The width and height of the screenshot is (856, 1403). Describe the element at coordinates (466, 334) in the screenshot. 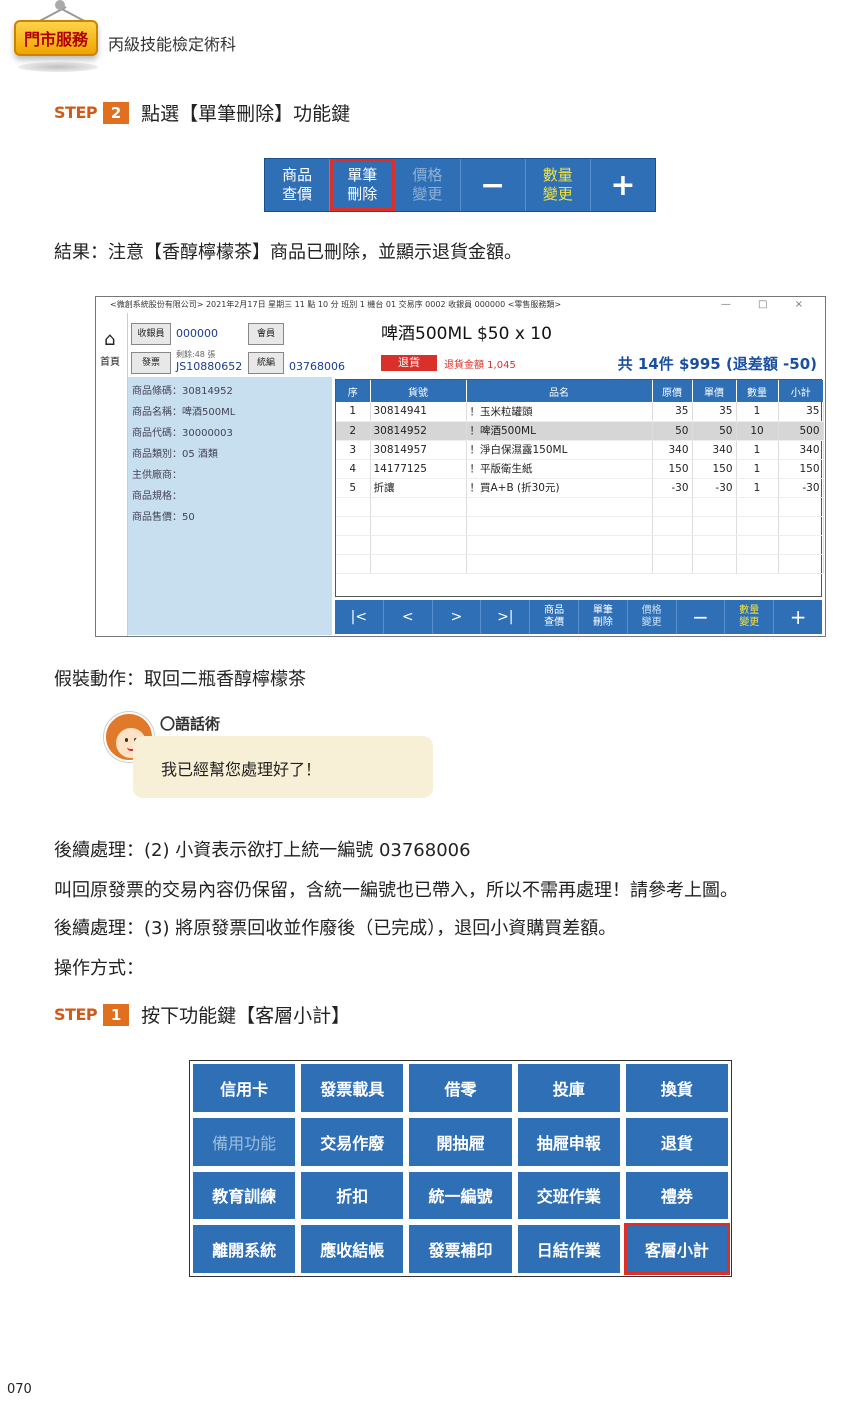

I see `current-product: 啤酒500ML $50 x 10` at that location.